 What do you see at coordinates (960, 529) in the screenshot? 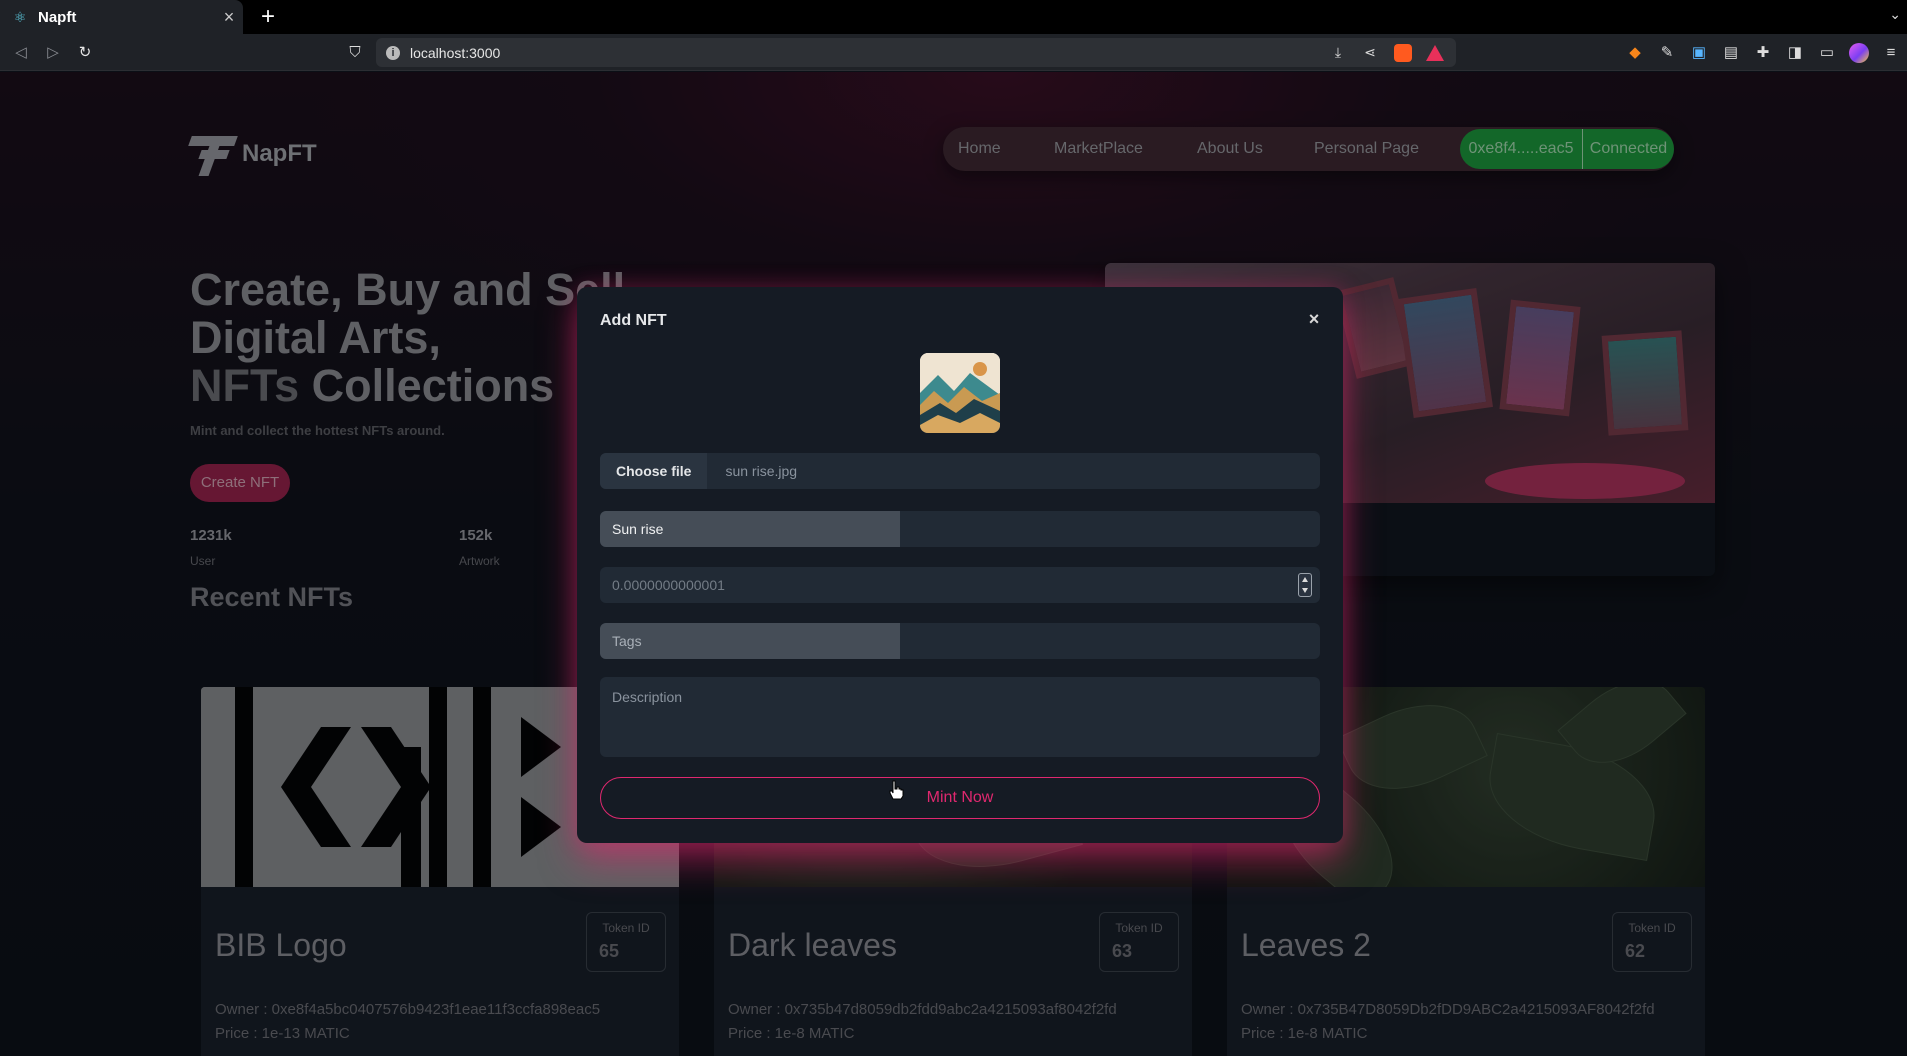
I see `name-input: Sun rise` at bounding box center [960, 529].